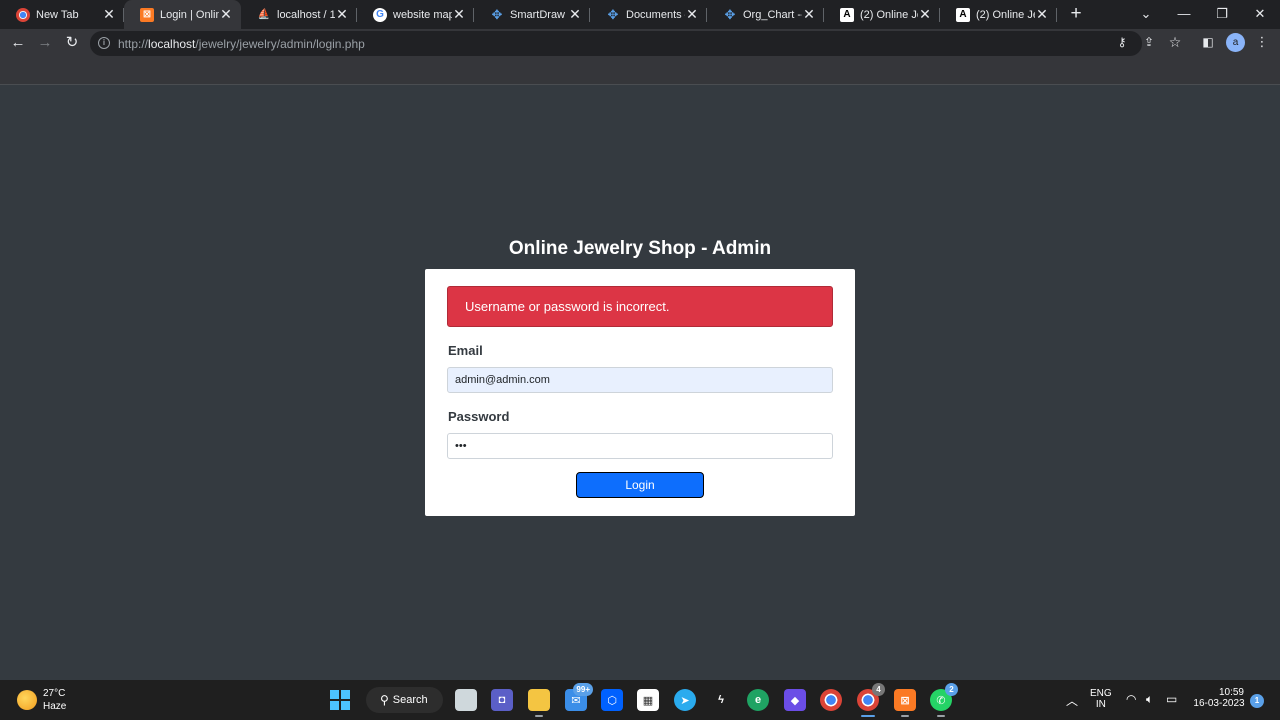 The height and width of the screenshot is (720, 1280). I want to click on tab-online-jewelry-2: A (2) Online Jew ✕, so click(998, 14).